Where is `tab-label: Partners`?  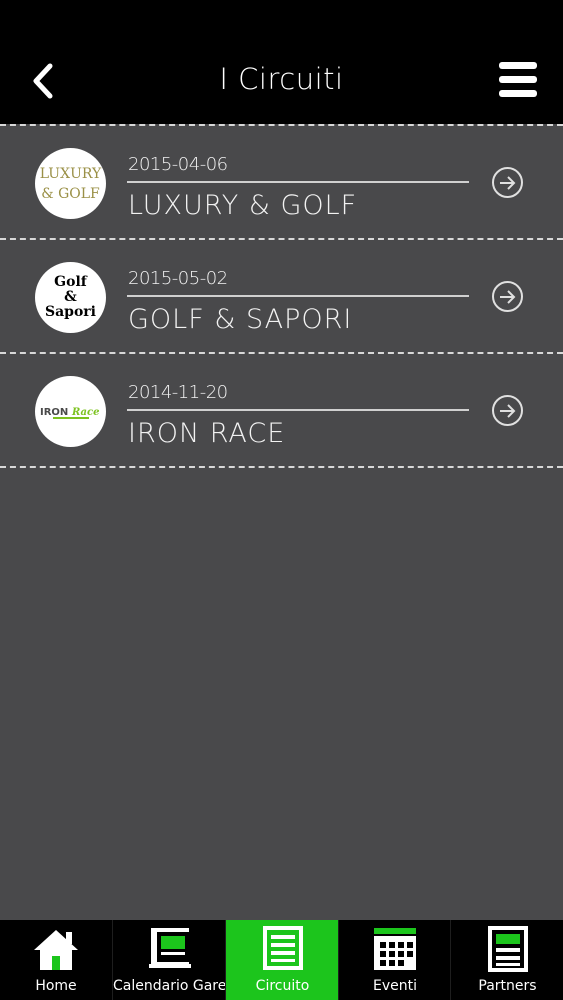 tab-label: Partners is located at coordinates (507, 986).